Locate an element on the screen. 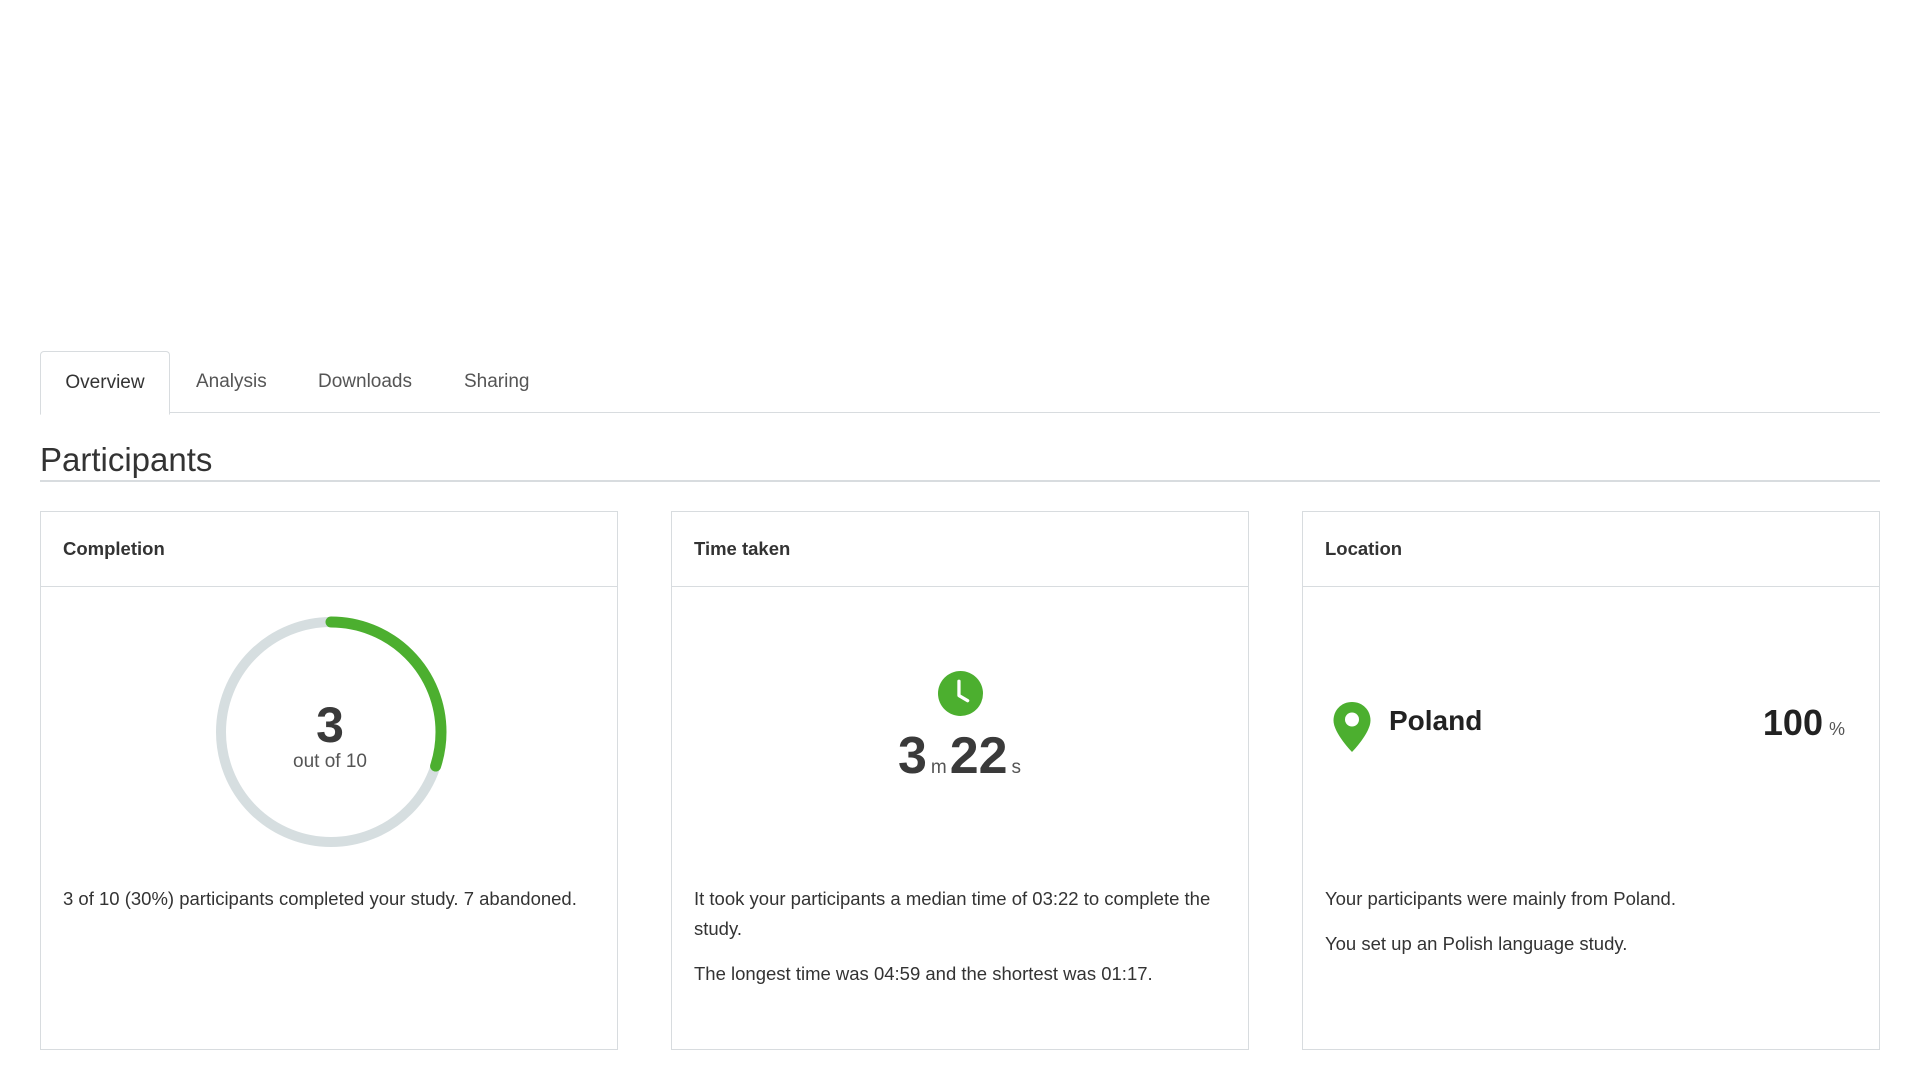 This screenshot has height=1080, width=1920. location-text-language: You set up an Polish language study. is located at coordinates (1476, 943).